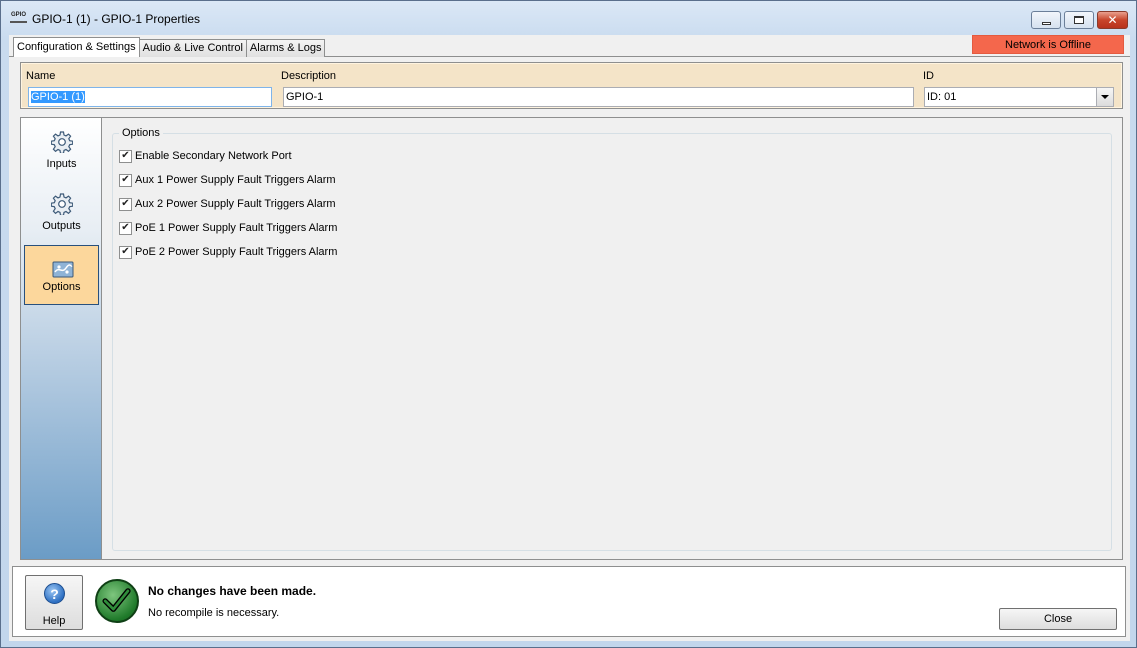  Describe the element at coordinates (58, 97) in the screenshot. I see `name-field-value: GPIO-1 (1)` at that location.